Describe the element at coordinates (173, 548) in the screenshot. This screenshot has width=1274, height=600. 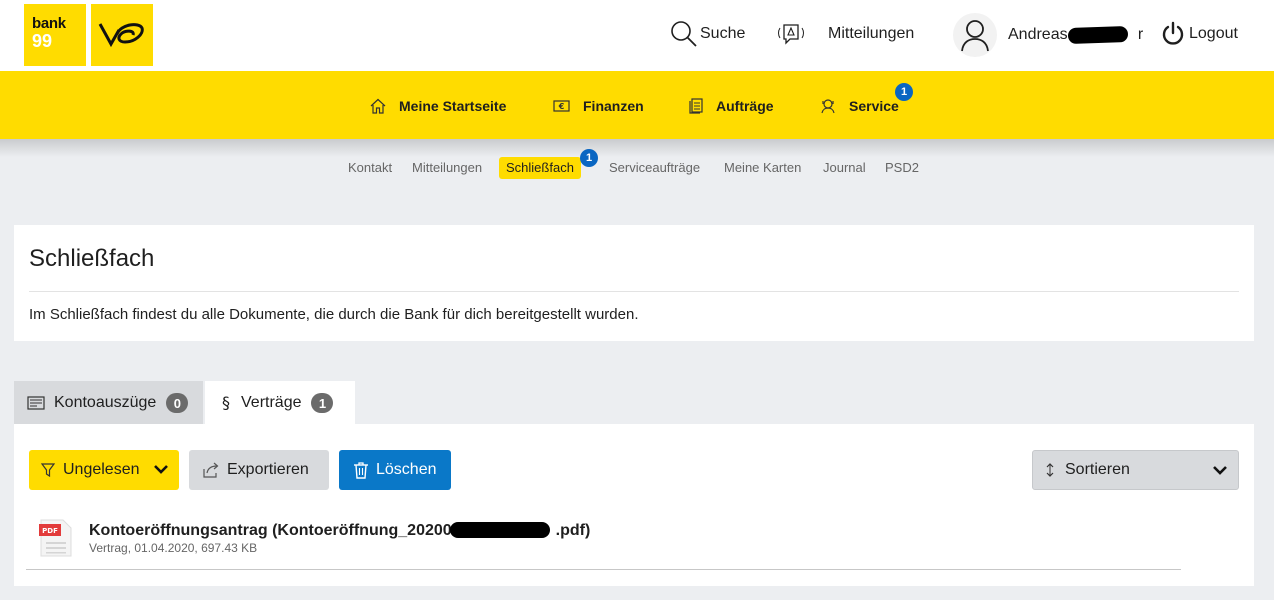
I see `document-meta: Vertrag, 01.04.2020, 697.43 KB` at that location.